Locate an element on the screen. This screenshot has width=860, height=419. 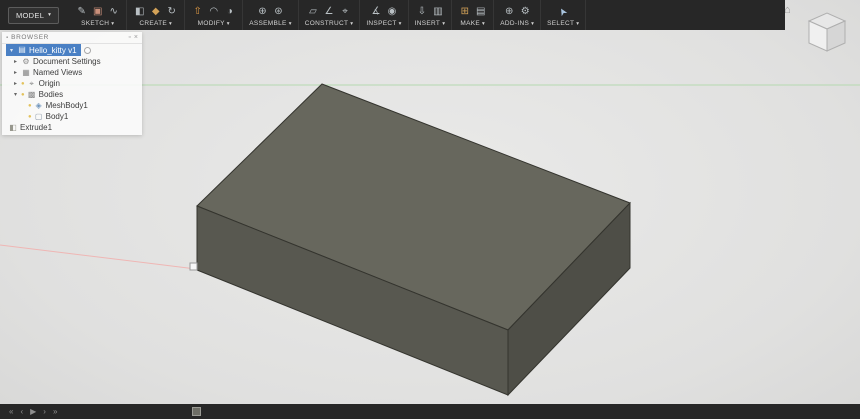
toolbar-group-addins: ⊕ ⚙ ADD-INS ▾ is located at coordinates (518, 15).